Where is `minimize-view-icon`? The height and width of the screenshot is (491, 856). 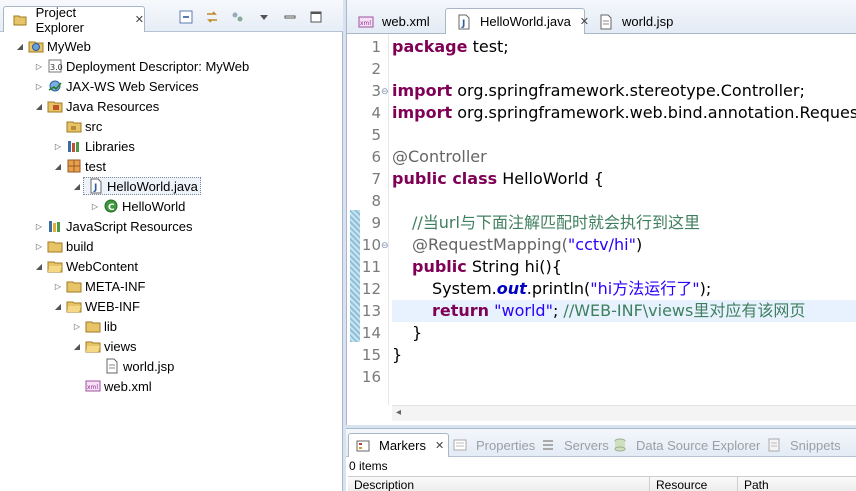 minimize-view-icon is located at coordinates (290, 17).